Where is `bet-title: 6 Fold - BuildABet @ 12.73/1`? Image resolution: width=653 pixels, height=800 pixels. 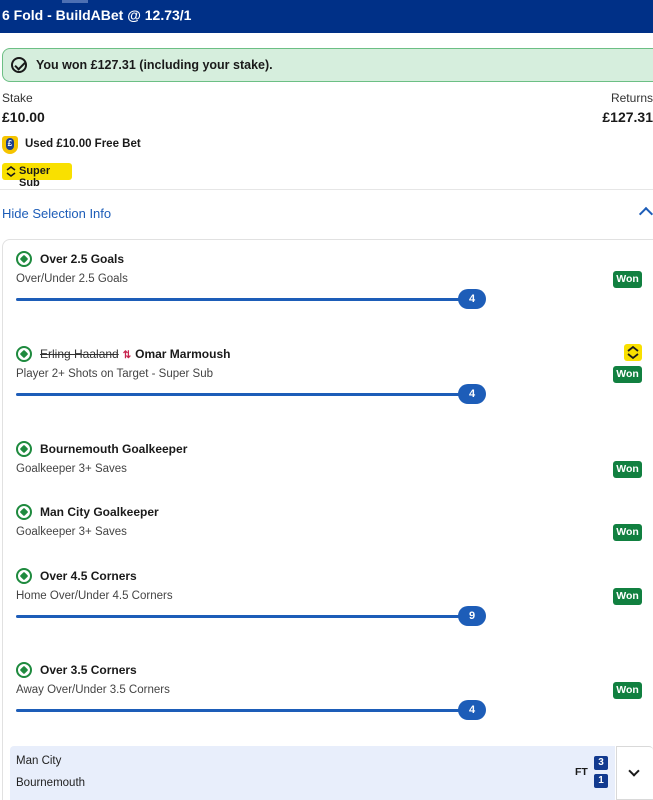
bet-title: 6 Fold - BuildABet @ 12.73/1 is located at coordinates (97, 15).